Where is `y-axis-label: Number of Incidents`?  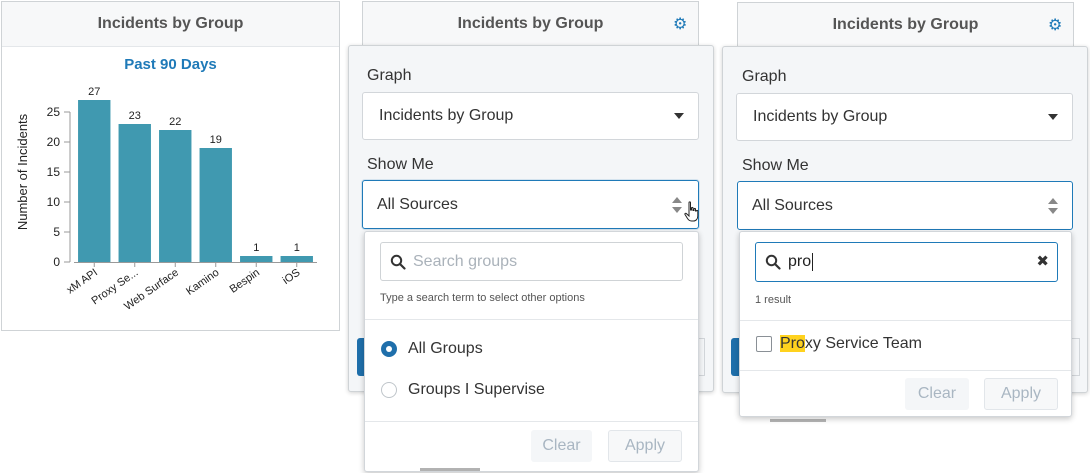
y-axis-label: Number of Incidents is located at coordinates (22, 171).